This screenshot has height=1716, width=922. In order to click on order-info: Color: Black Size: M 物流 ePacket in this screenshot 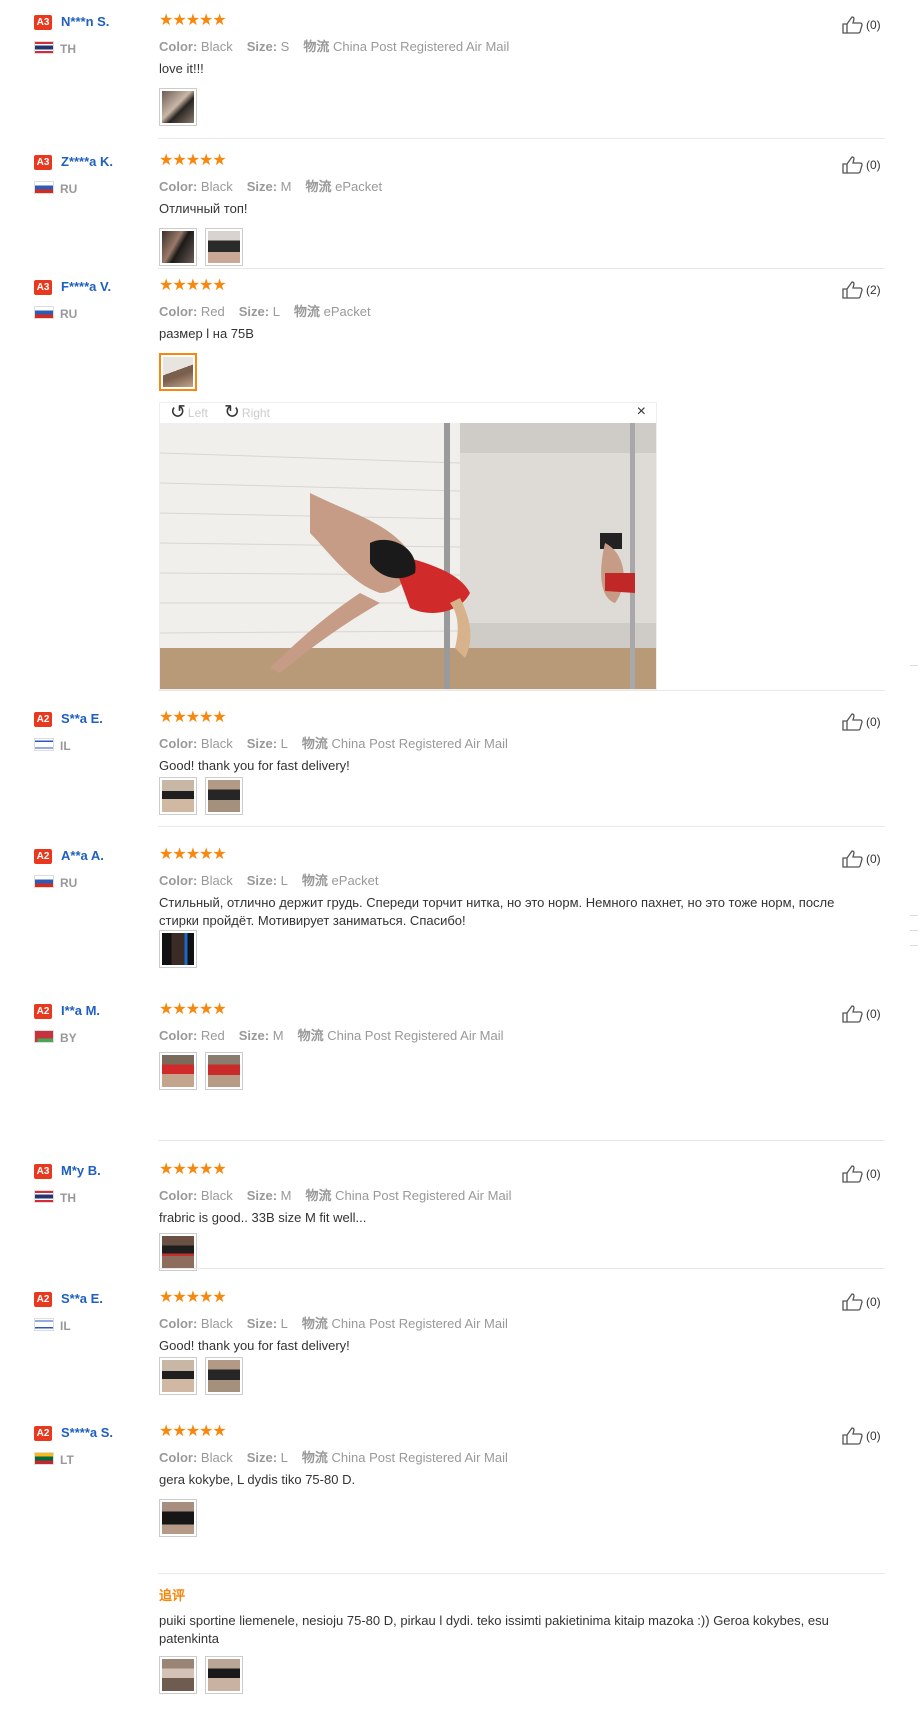, I will do `click(270, 185)`.